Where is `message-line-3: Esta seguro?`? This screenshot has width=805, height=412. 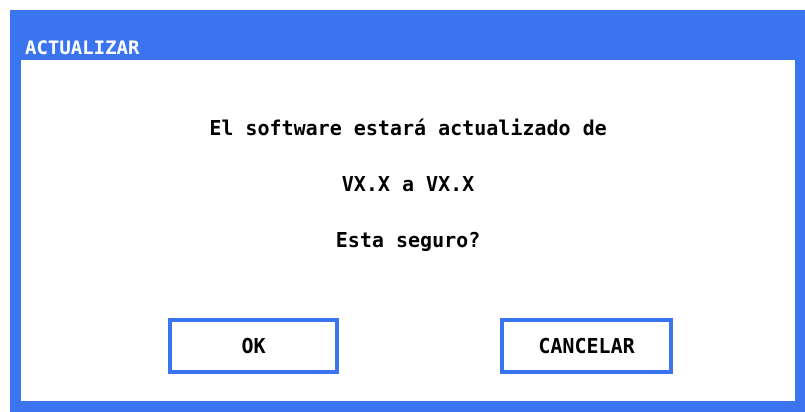 message-line-3: Esta seguro? is located at coordinates (408, 240).